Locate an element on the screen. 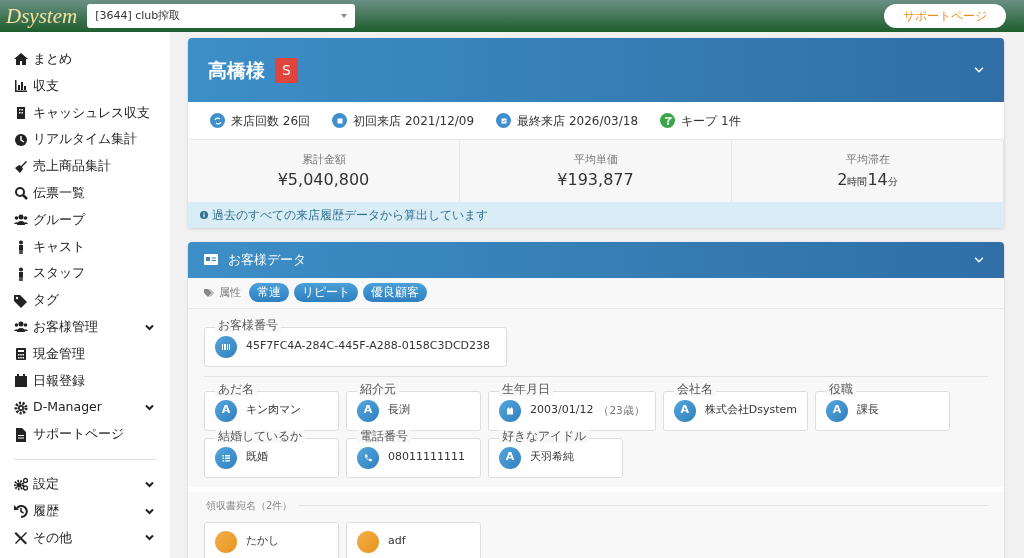  stat-text: キープ 1件 is located at coordinates (711, 121).